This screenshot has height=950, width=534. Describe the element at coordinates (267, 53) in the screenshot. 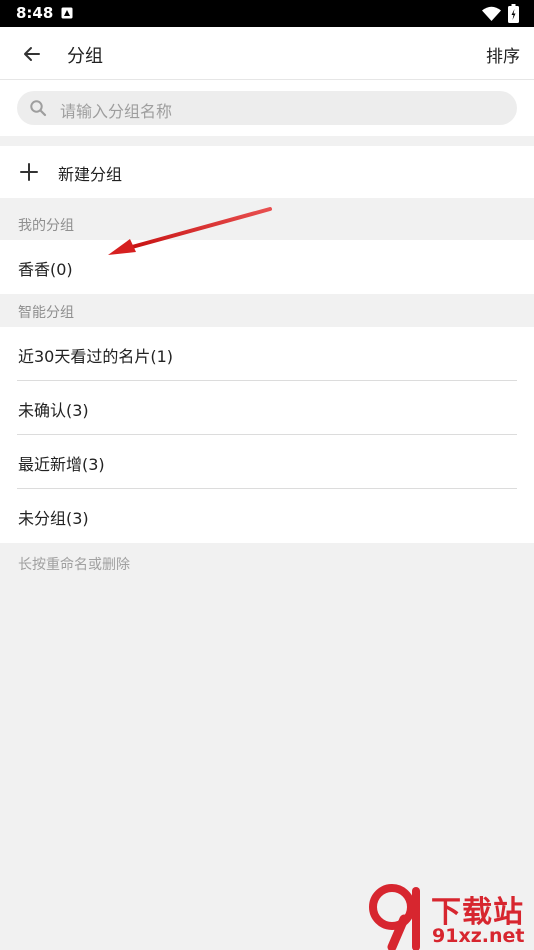

I see `app-bar: 分组 排序` at that location.